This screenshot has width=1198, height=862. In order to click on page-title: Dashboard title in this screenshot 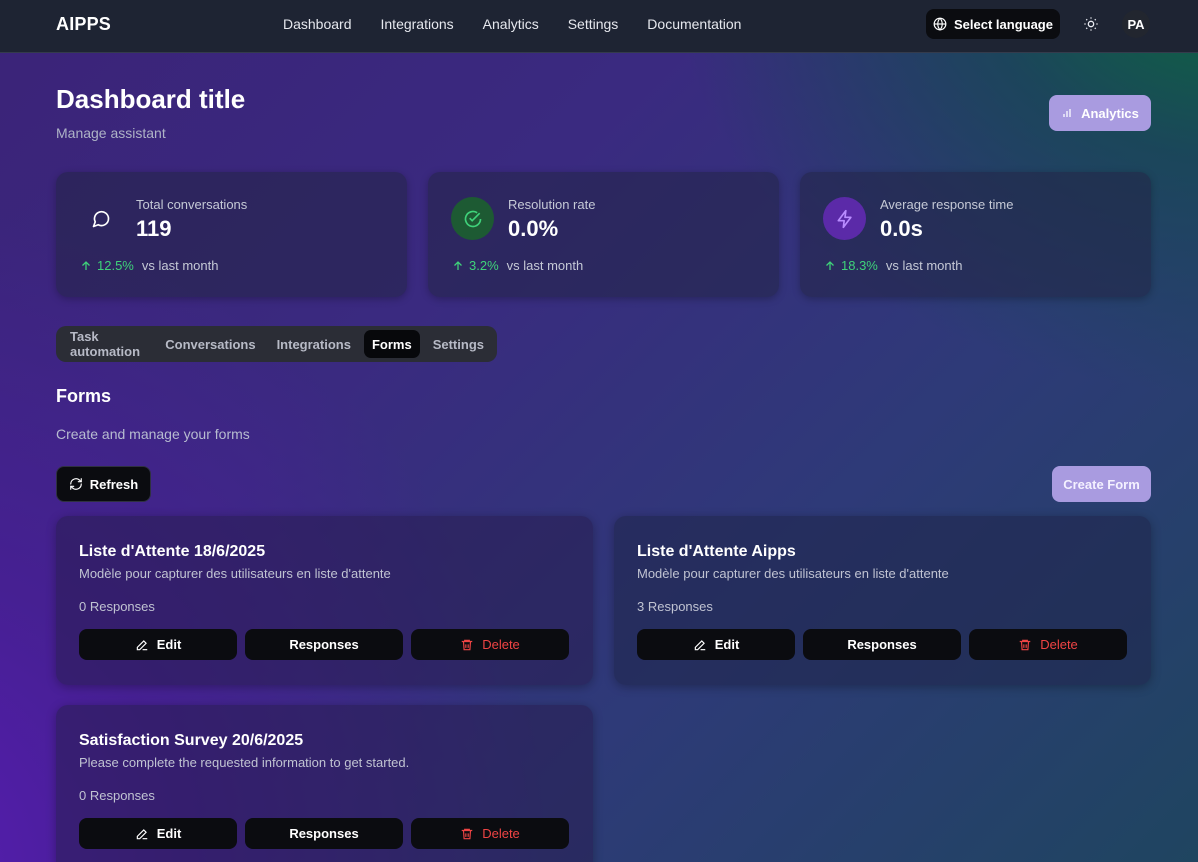, I will do `click(151, 99)`.